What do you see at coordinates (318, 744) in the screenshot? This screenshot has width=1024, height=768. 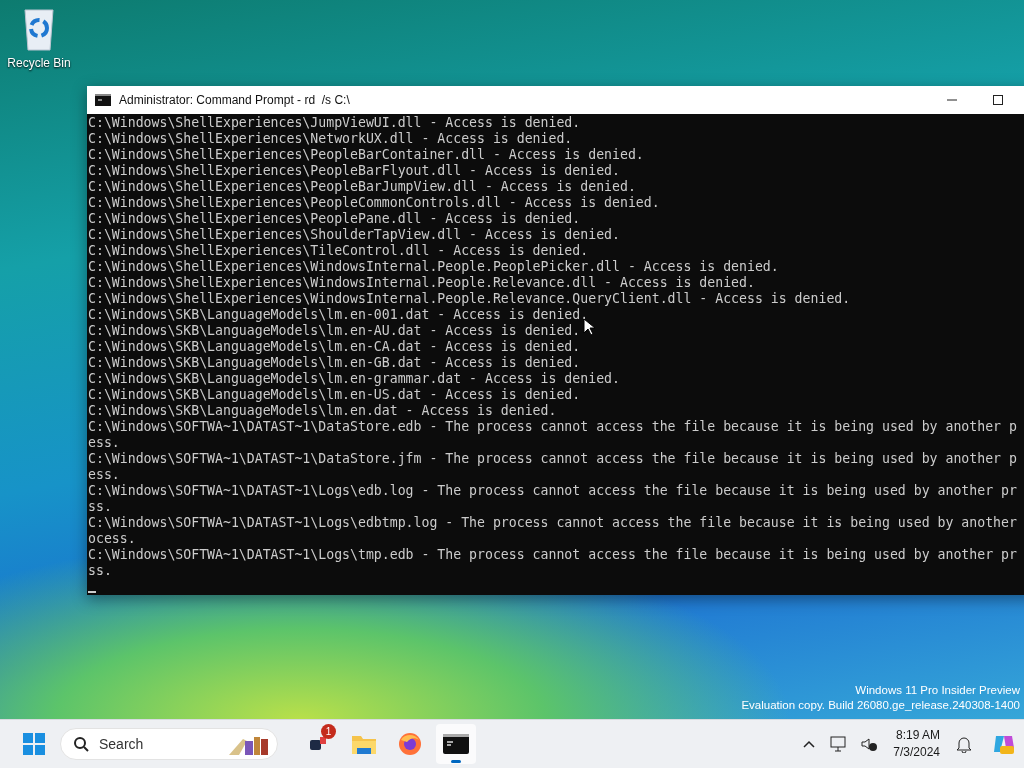 I see `taskbar-app: 1` at bounding box center [318, 744].